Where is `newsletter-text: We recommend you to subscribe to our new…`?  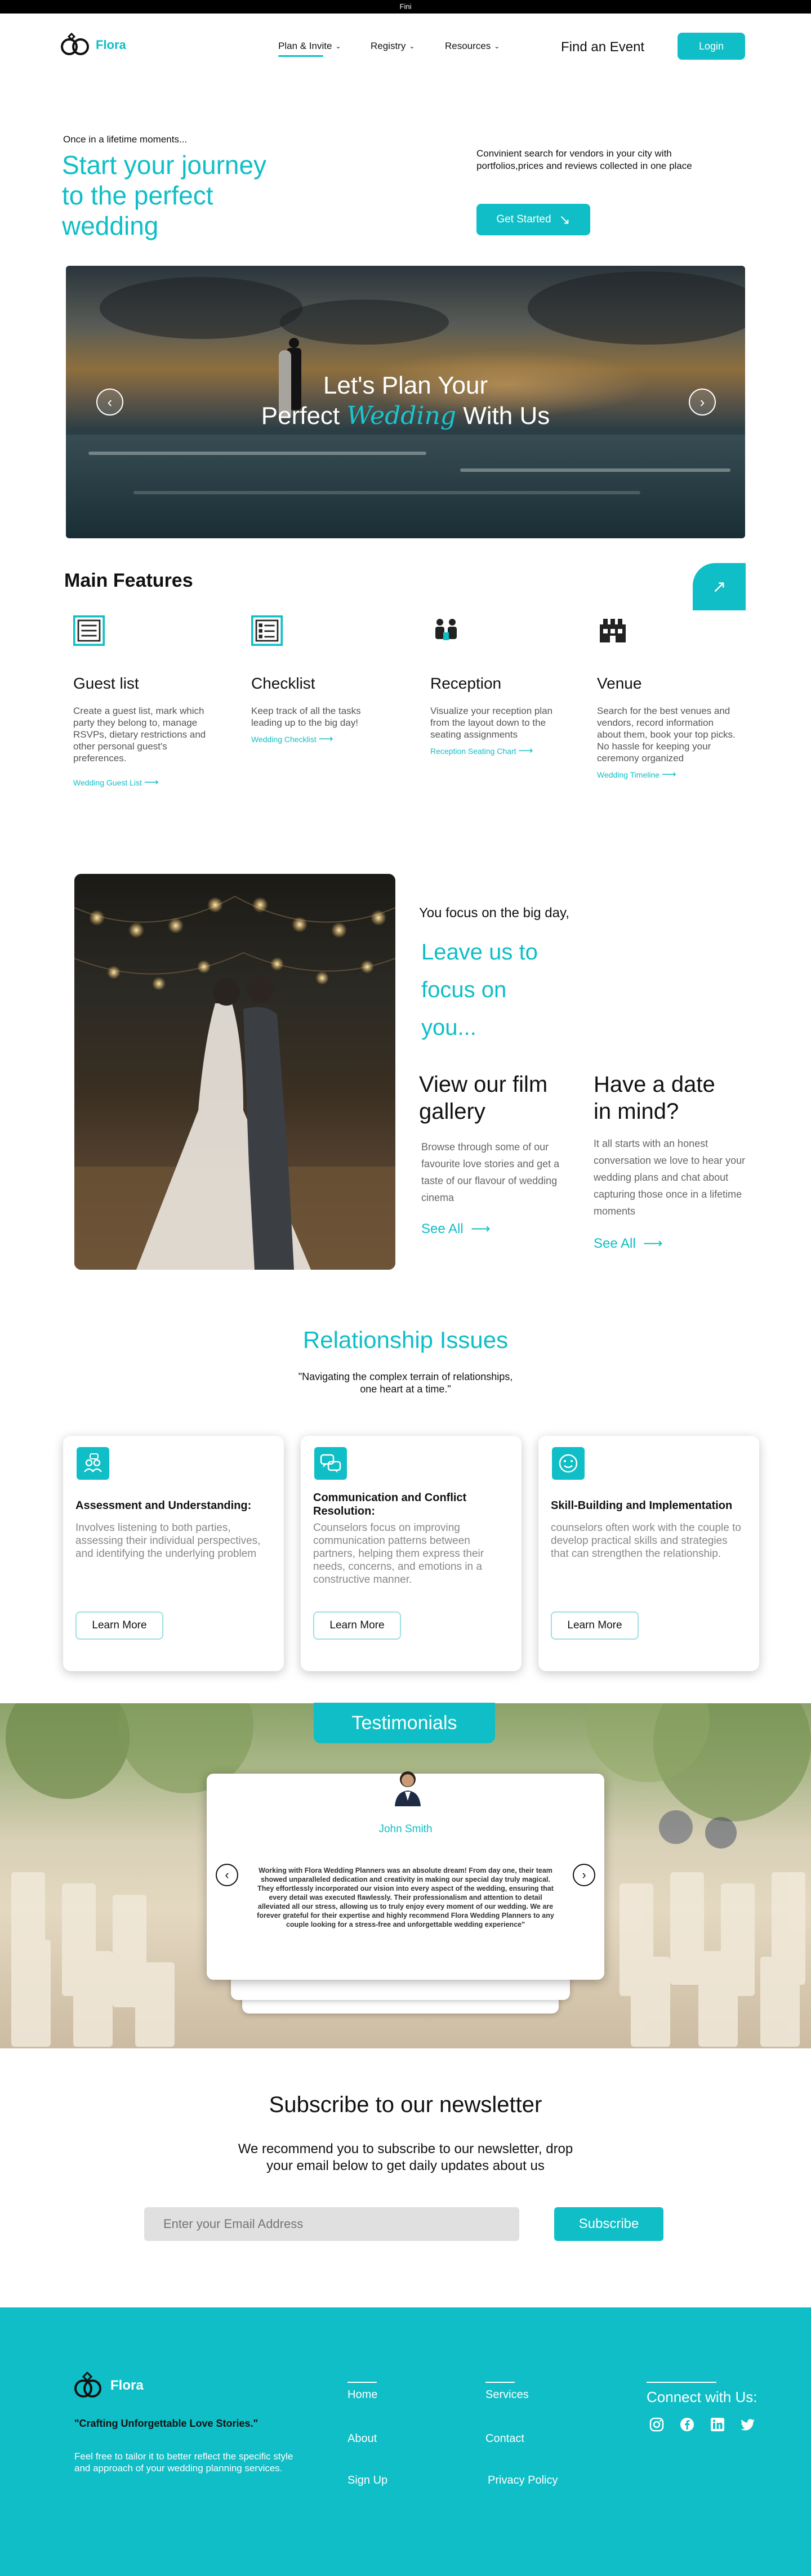
newsletter-text: We recommend you to subscribe to our new… is located at coordinates (405, 2158).